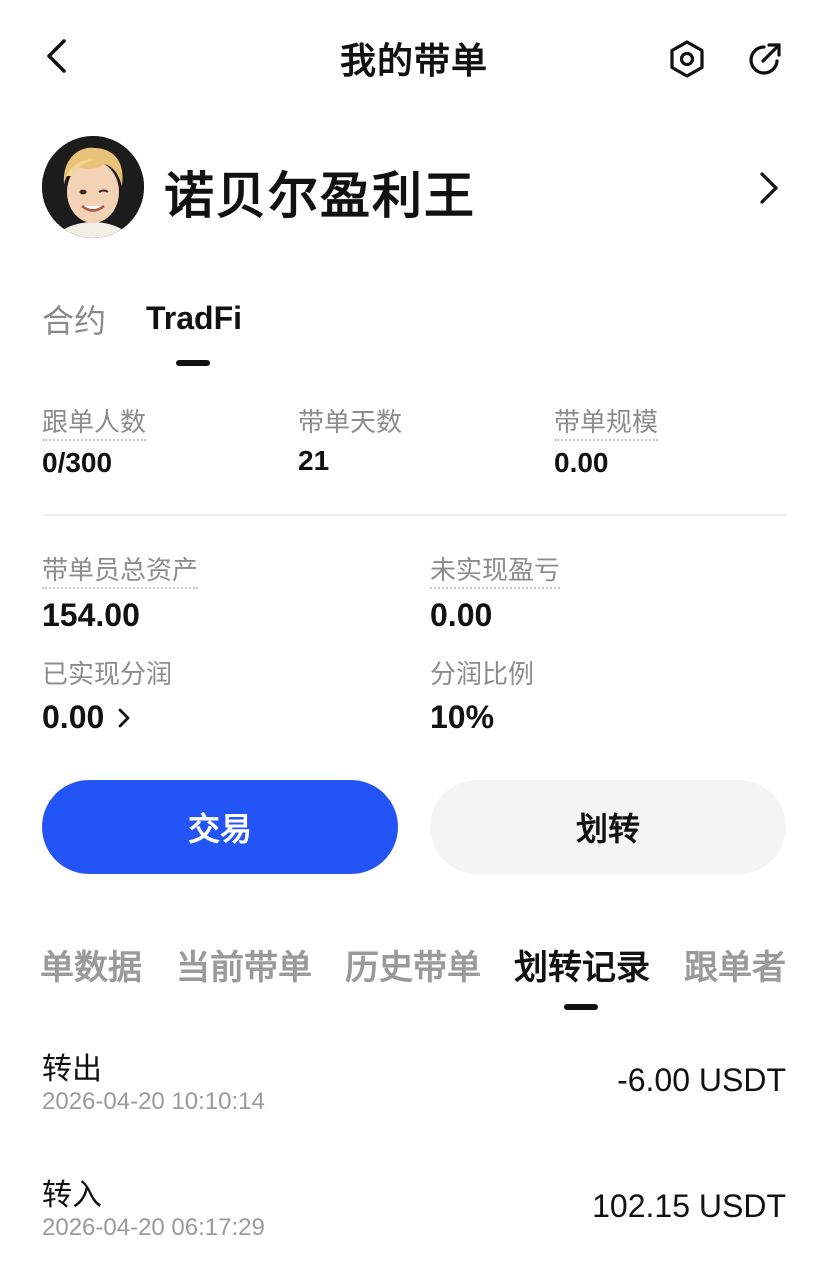  I want to click on share-button, so click(765, 59).